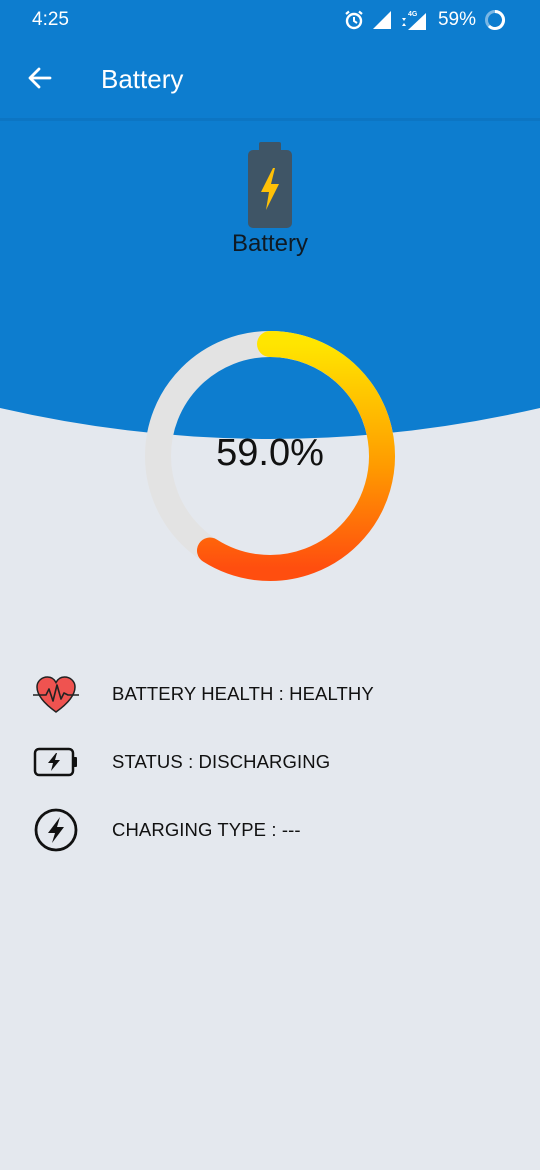 This screenshot has width=540, height=1170. What do you see at coordinates (354, 20) in the screenshot?
I see `alarm-icon` at bounding box center [354, 20].